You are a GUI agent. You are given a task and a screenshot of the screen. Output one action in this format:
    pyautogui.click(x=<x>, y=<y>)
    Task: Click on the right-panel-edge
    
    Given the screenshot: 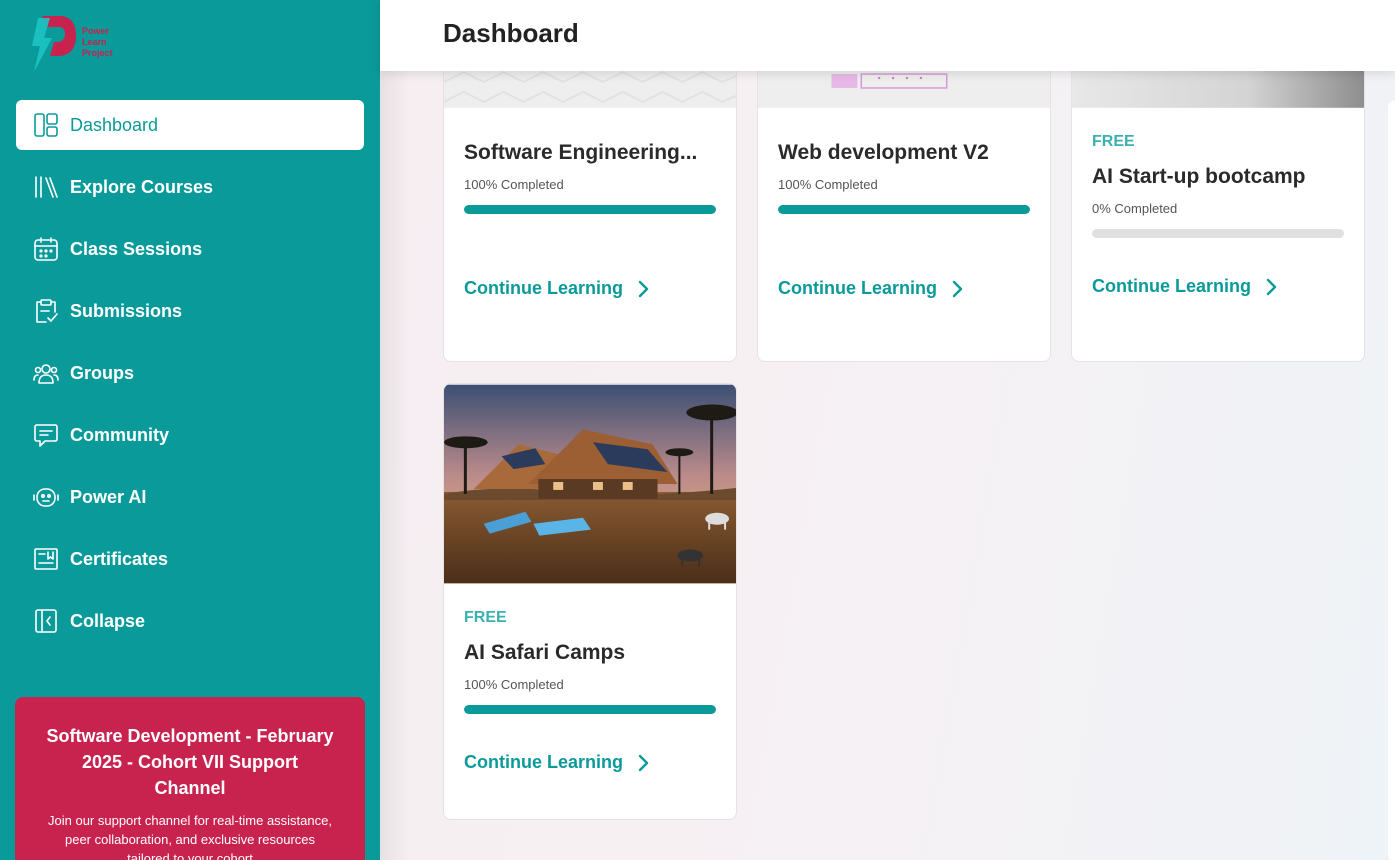 What is the action you would take?
    pyautogui.click(x=1391, y=480)
    